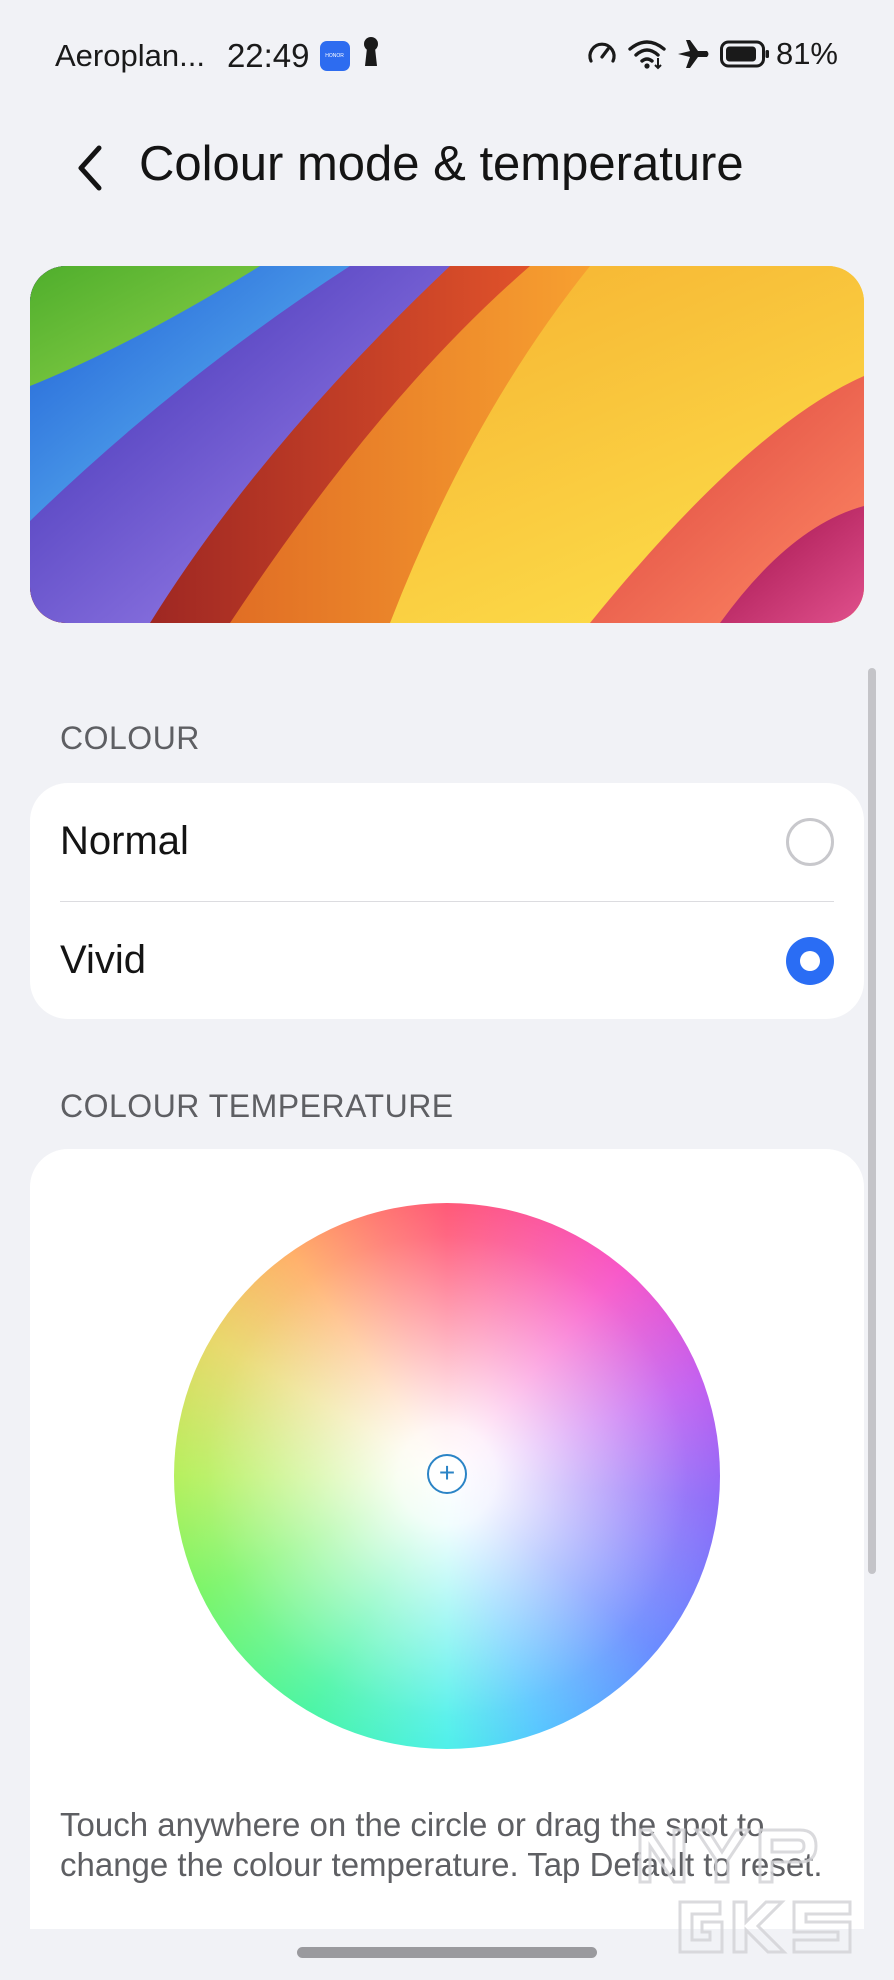 This screenshot has width=894, height=1980. I want to click on airplane-icon, so click(693, 54).